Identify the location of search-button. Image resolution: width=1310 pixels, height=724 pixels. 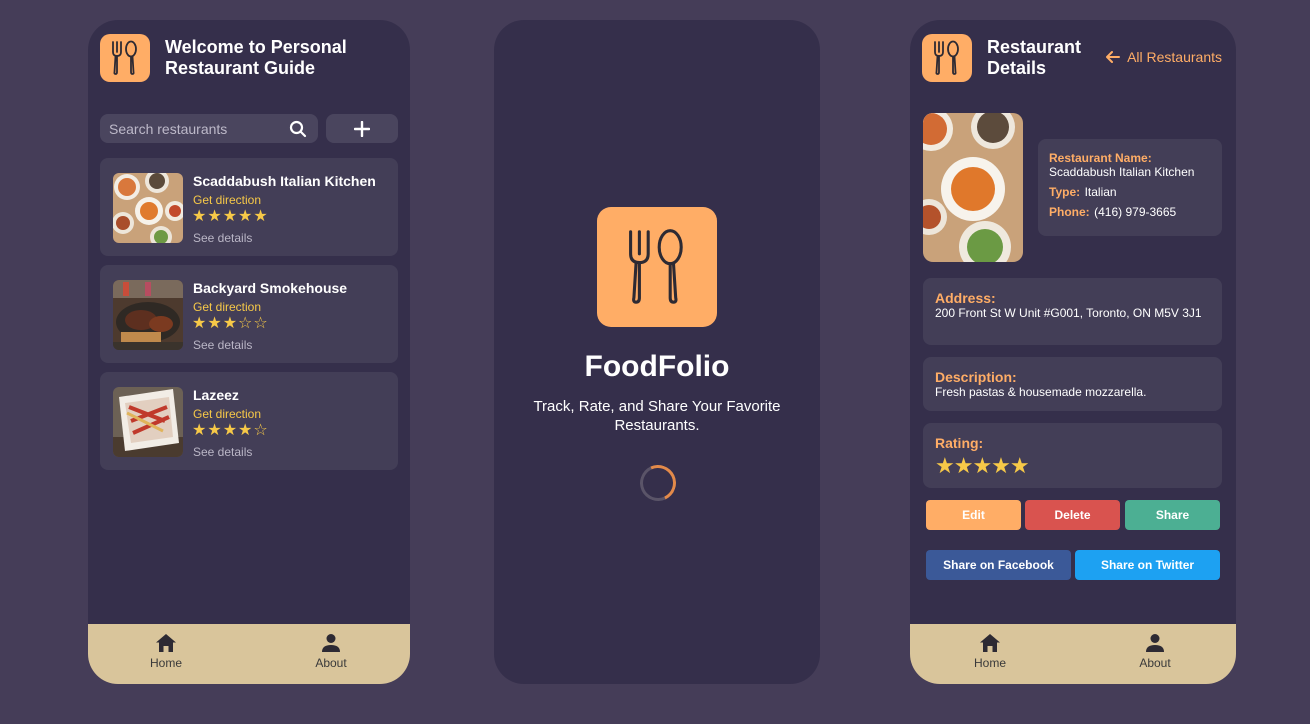
(298, 129).